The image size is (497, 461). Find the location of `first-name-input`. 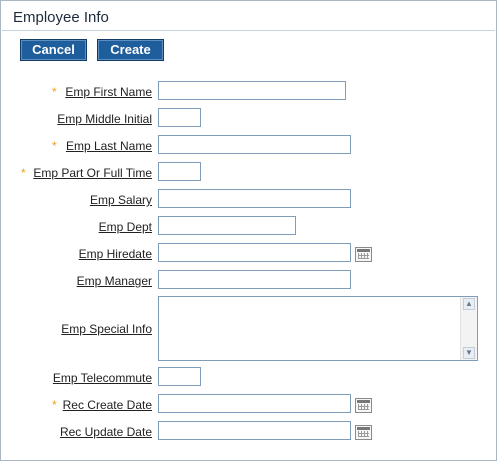

first-name-input is located at coordinates (252, 90).